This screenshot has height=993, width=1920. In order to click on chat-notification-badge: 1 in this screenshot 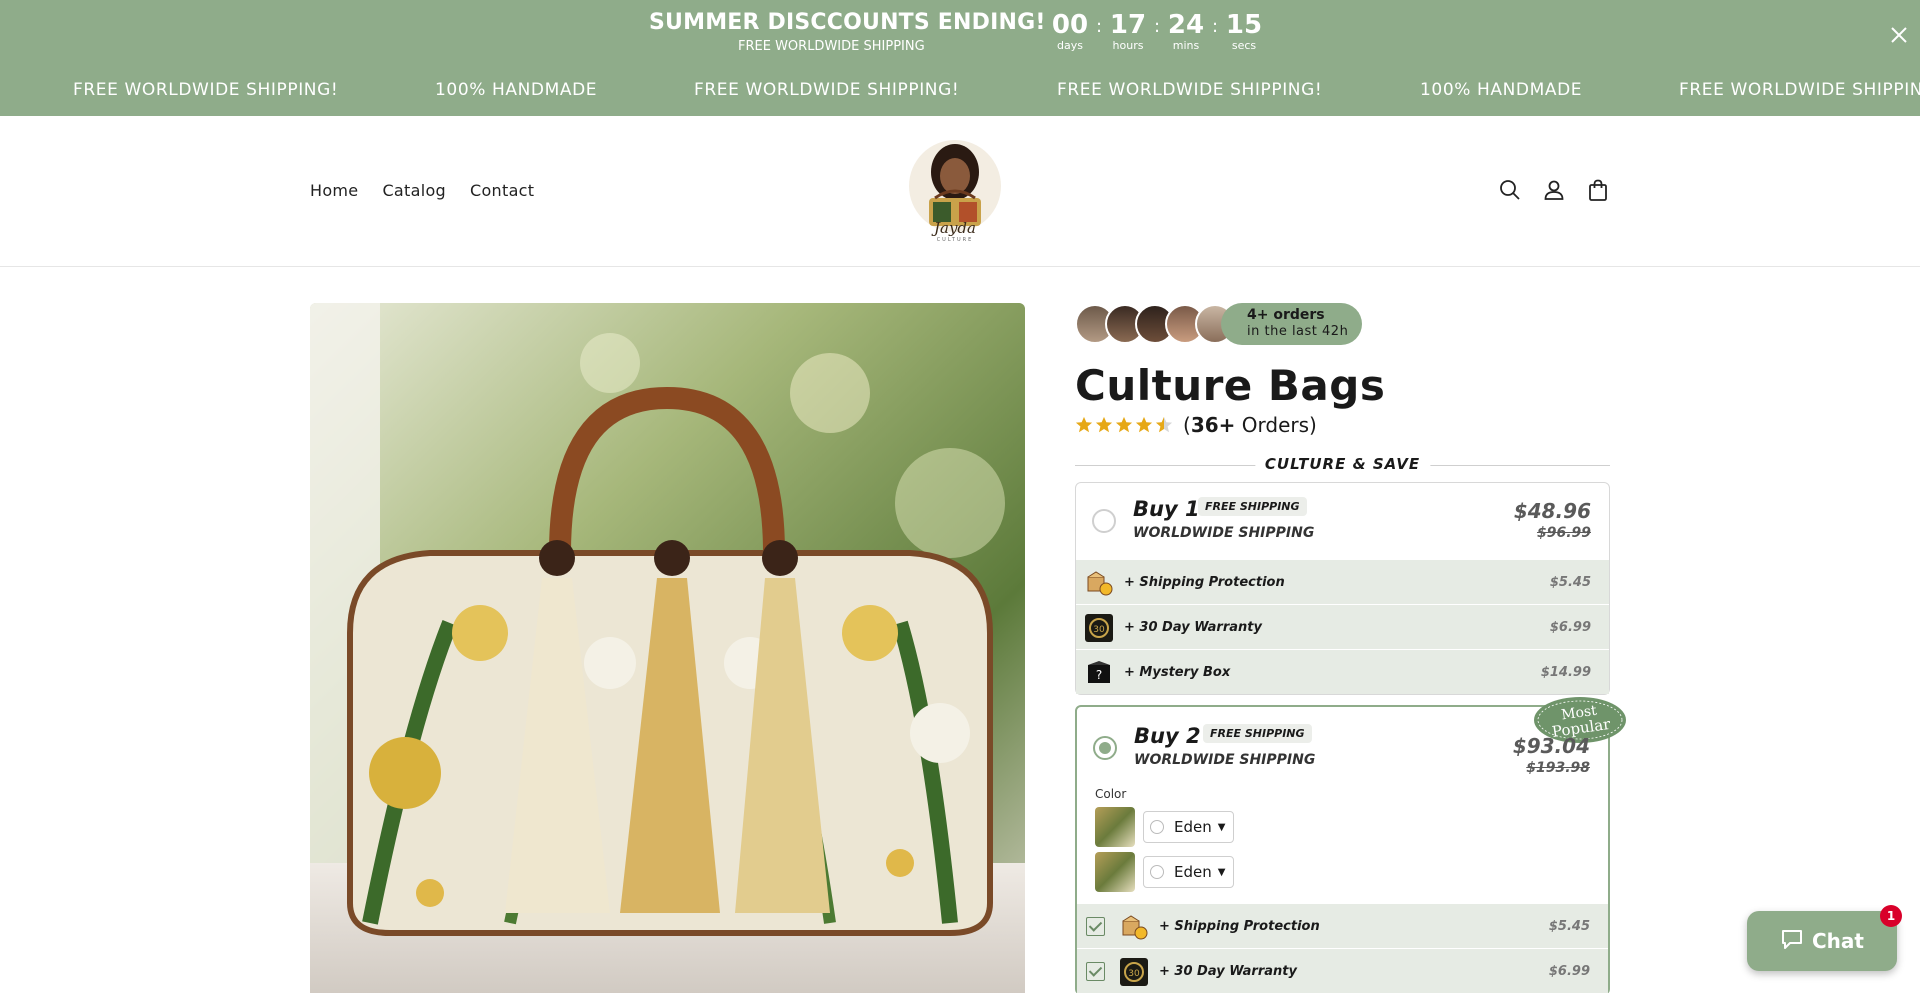, I will do `click(1891, 916)`.